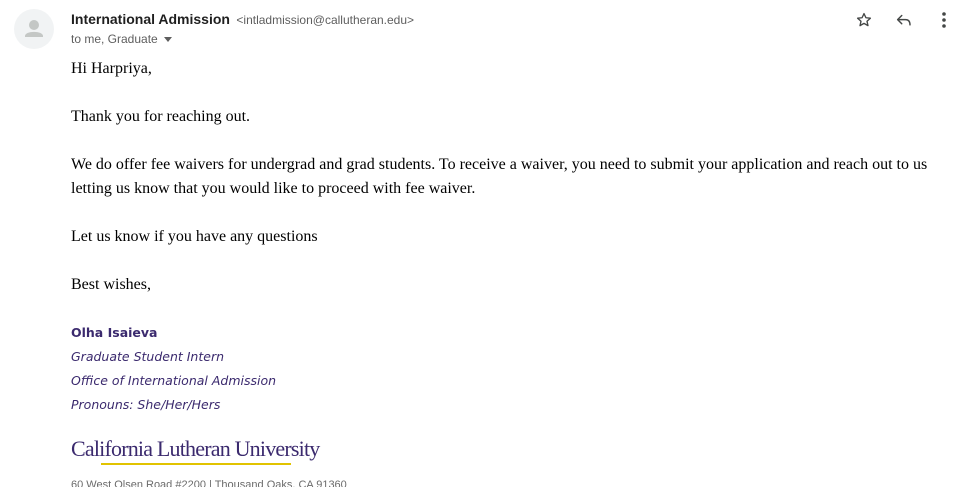 The width and height of the screenshot is (957, 487). Describe the element at coordinates (148, 356) in the screenshot. I see `signature-title: Graduate Student Intern` at that location.